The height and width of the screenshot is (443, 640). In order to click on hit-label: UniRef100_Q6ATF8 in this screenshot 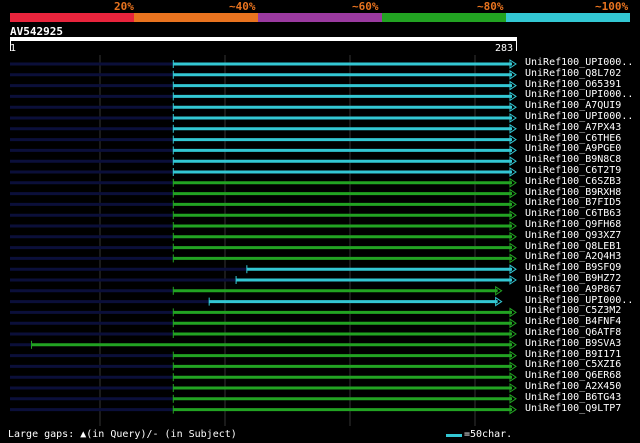, I will do `click(573, 332)`.